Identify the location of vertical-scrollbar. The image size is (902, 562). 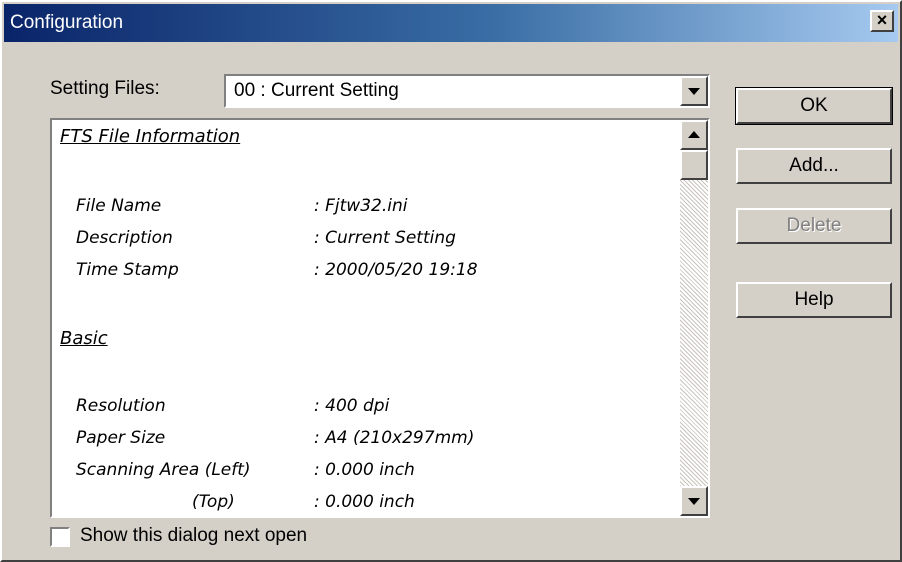
(694, 318).